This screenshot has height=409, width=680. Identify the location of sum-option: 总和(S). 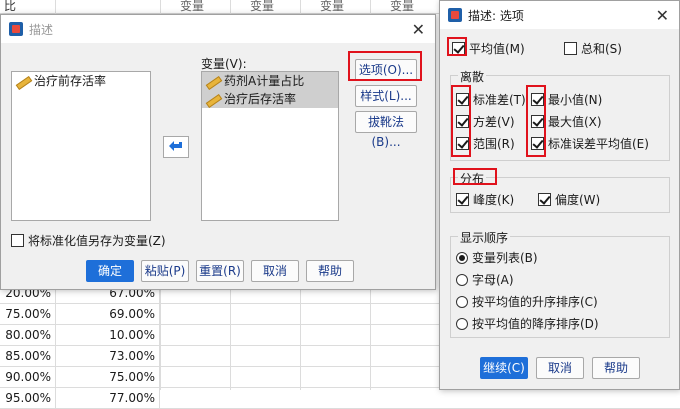
(593, 48).